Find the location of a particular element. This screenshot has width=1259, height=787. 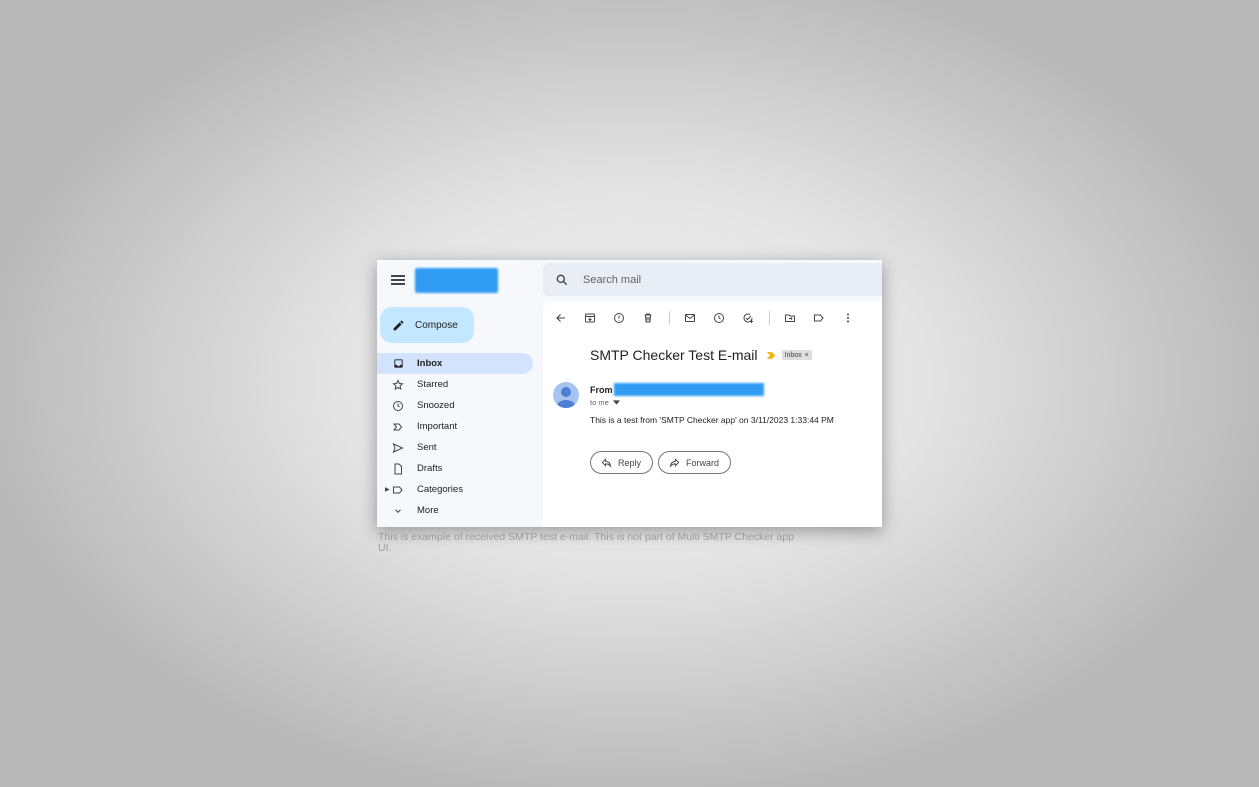

more-vert-icon is located at coordinates (848, 318).